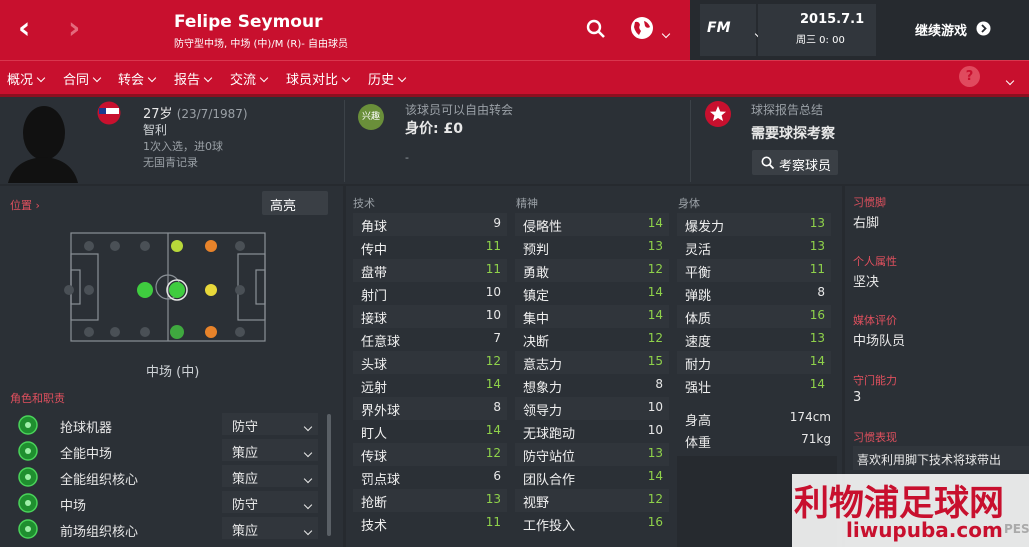  Describe the element at coordinates (430, 293) in the screenshot. I see `attribute-row: 射门 10` at that location.